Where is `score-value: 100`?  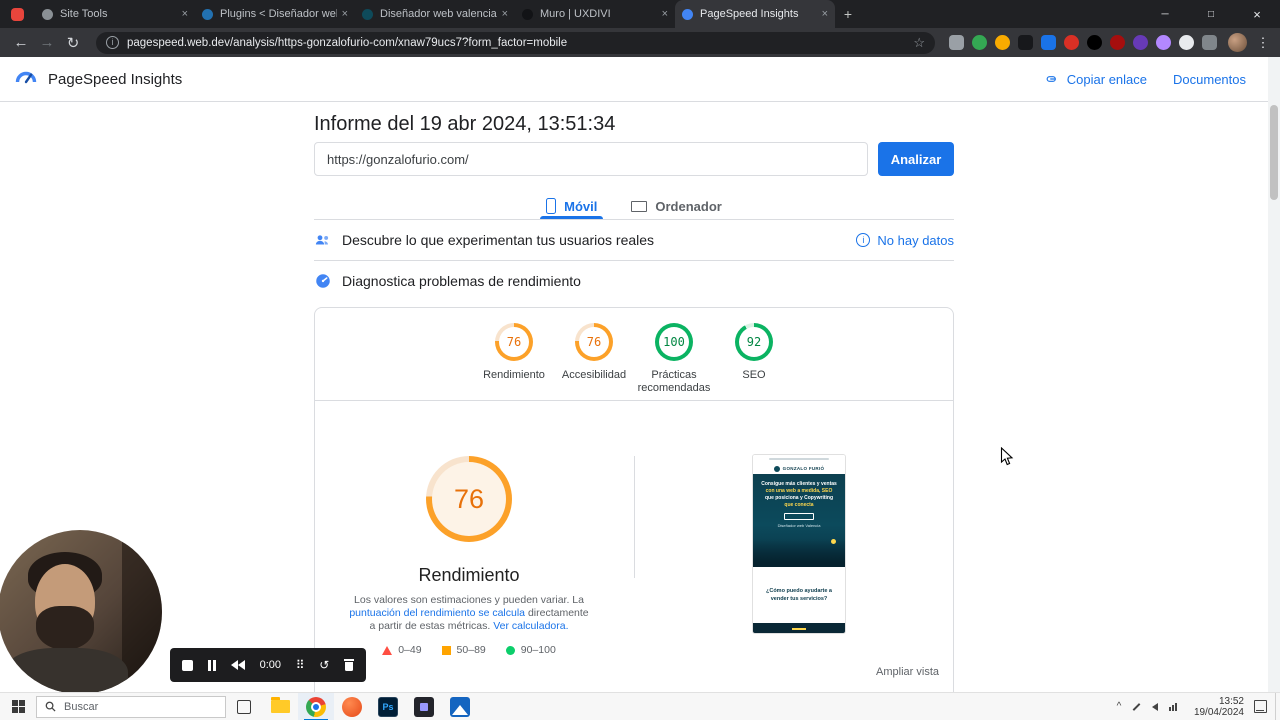 score-value: 100 is located at coordinates (674, 342).